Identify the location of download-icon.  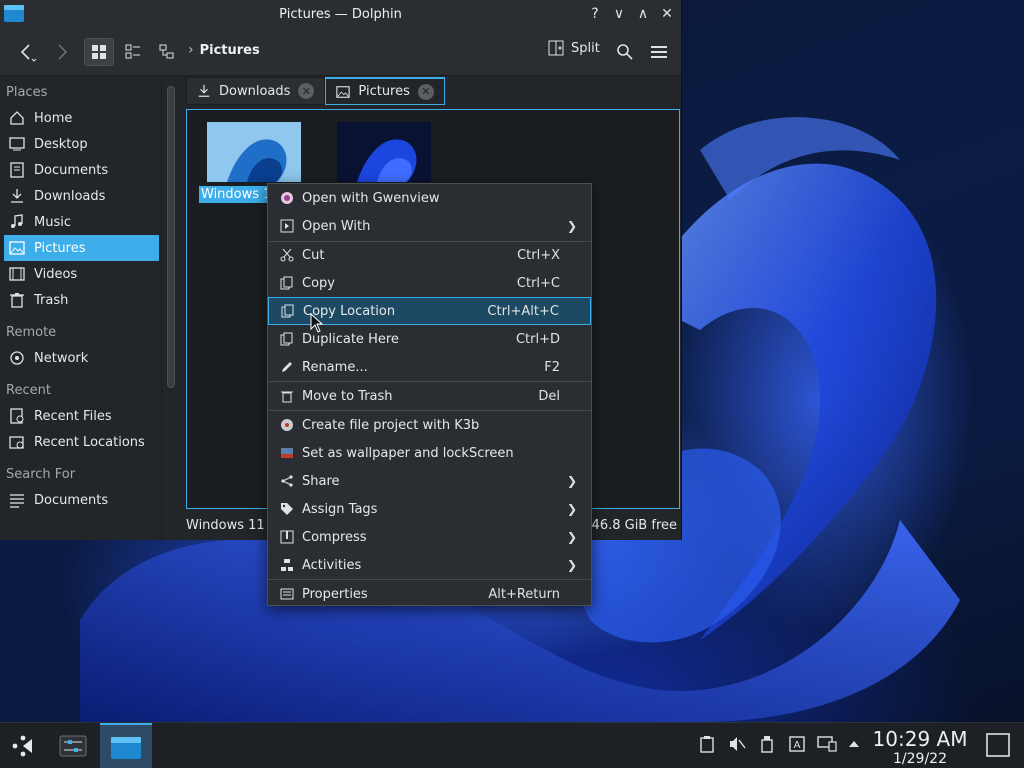
(17, 196).